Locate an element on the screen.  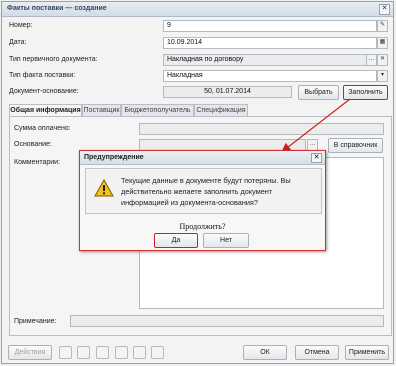
dialog-title: Предупреждение is located at coordinates (114, 157).